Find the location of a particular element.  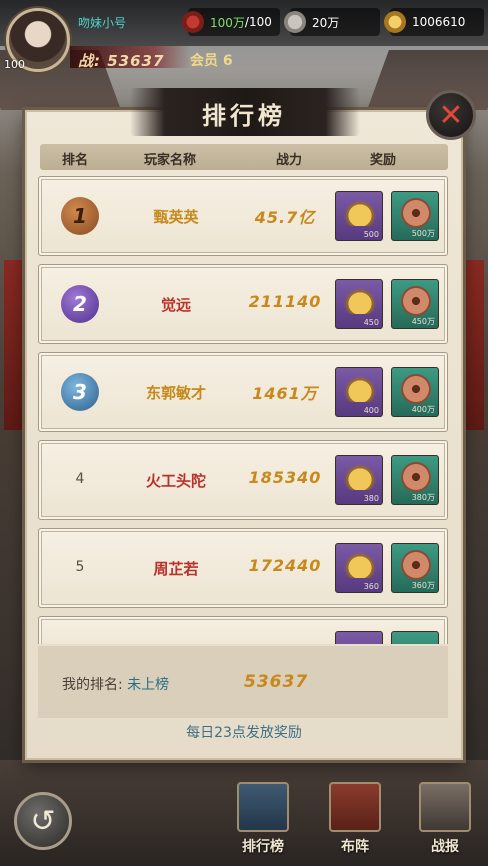

stamina-current: 100万 is located at coordinates (227, 22).